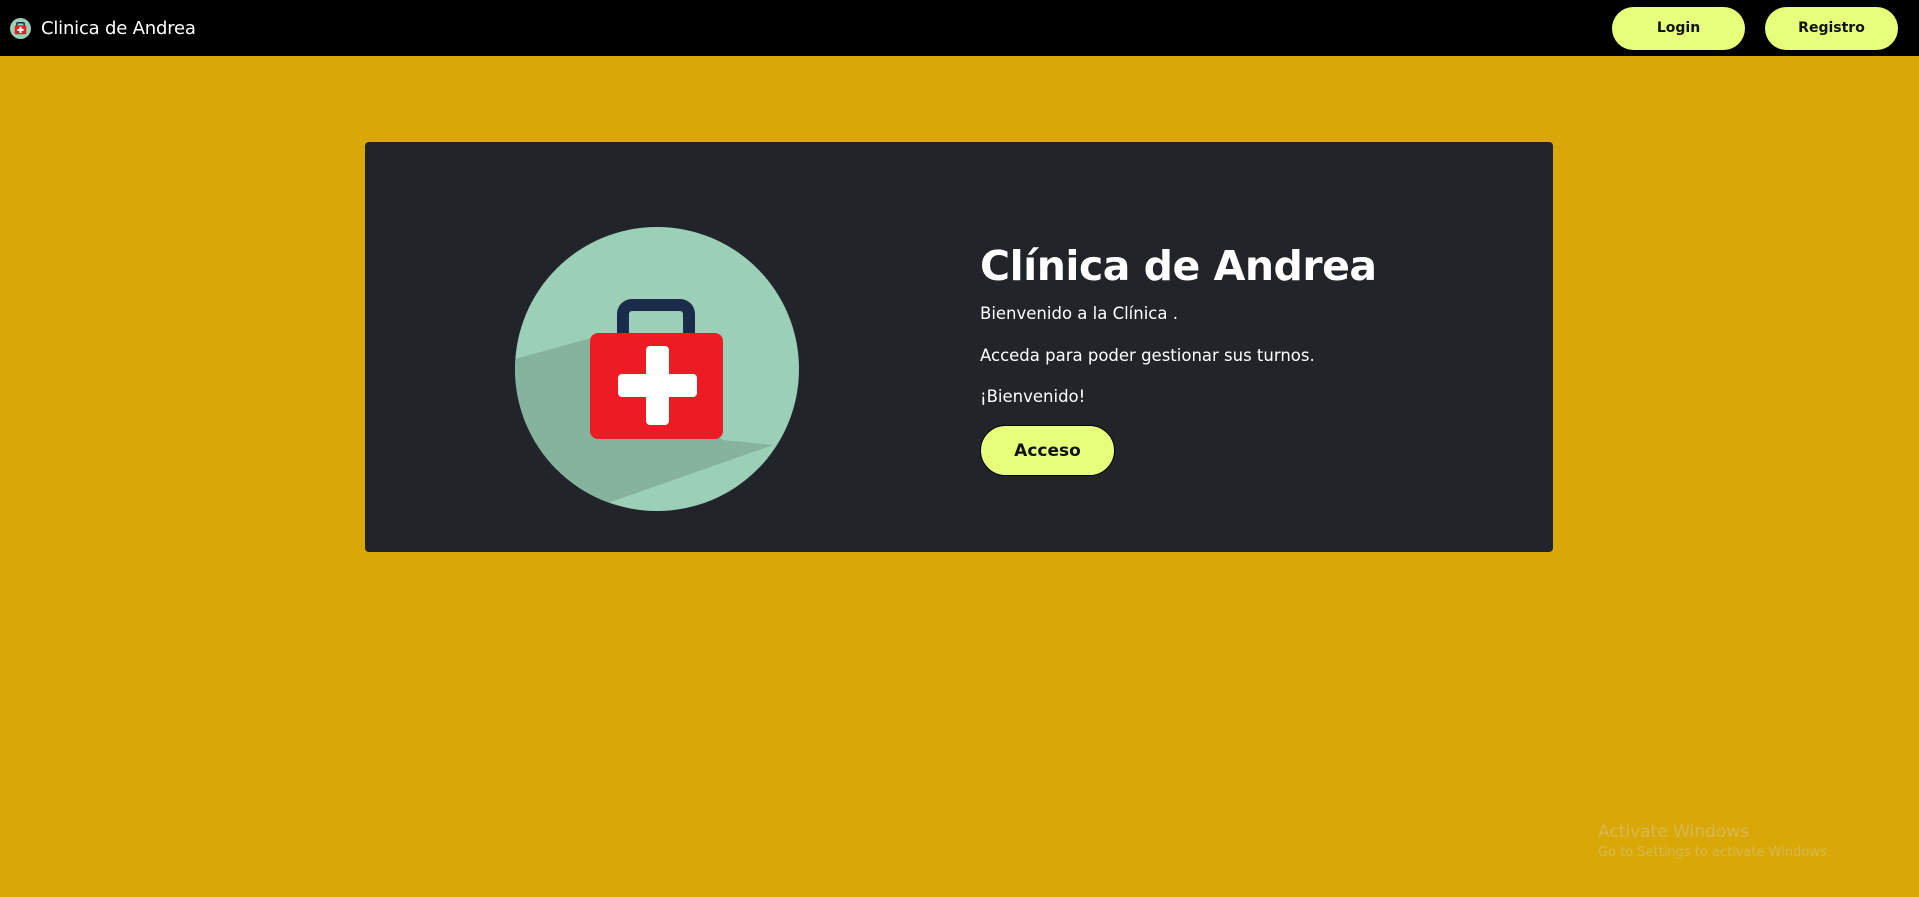  I want to click on registro-button: Registro, so click(1831, 28).